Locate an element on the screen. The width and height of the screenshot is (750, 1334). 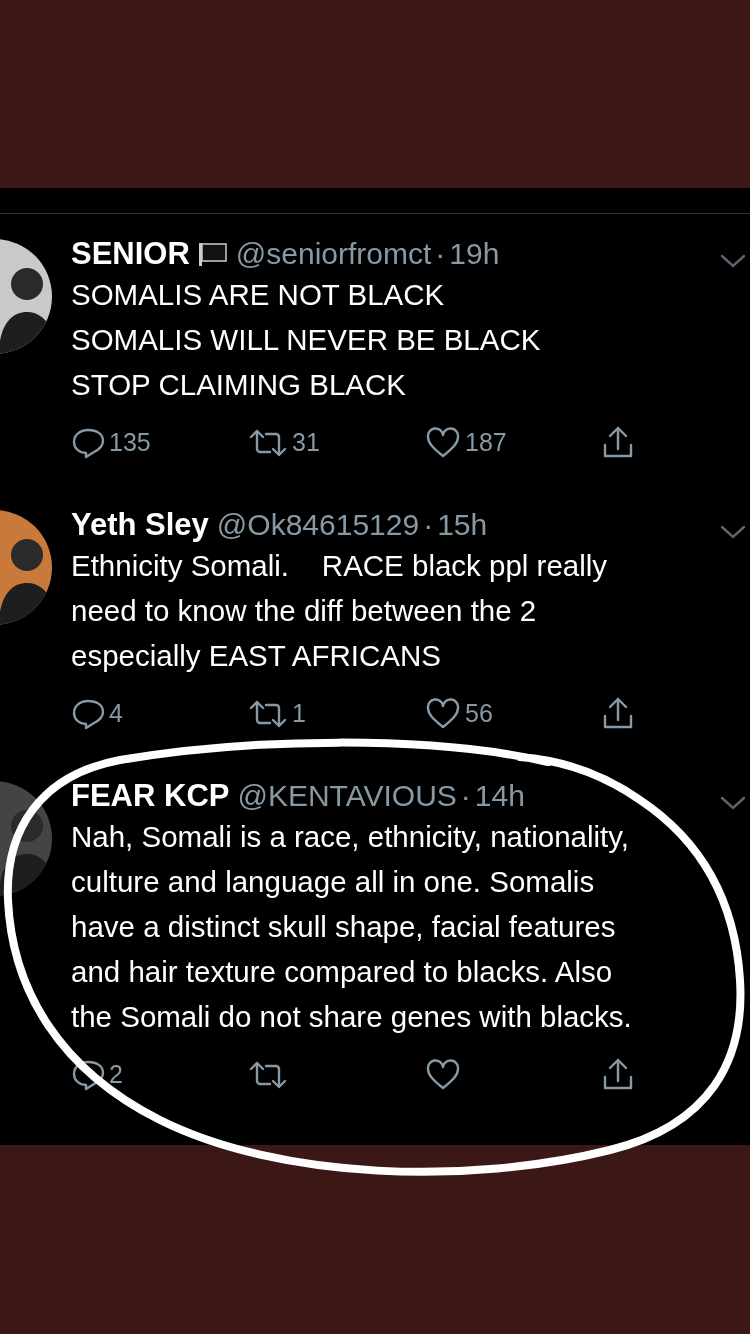
user-handle: @KENTAVIOUS is located at coordinates (347, 796).